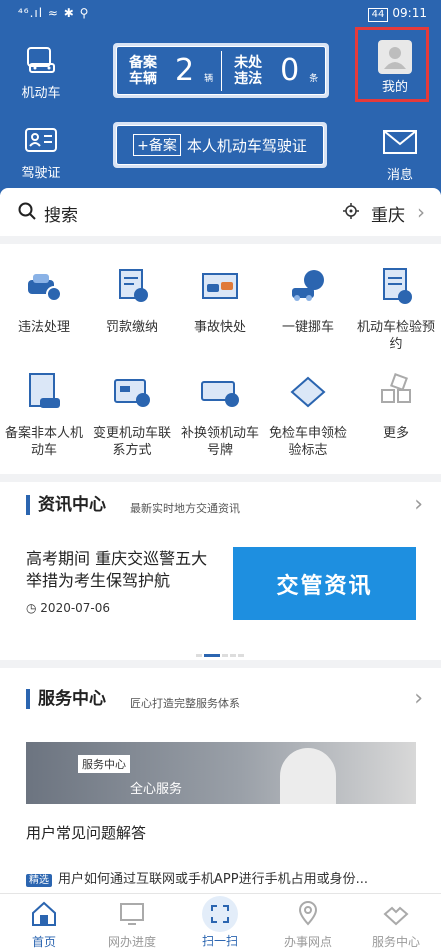 Image resolution: width=441 pixels, height=951 pixels. I want to click on service-register-vehicle: 备案非本人机动车, so click(44, 415).